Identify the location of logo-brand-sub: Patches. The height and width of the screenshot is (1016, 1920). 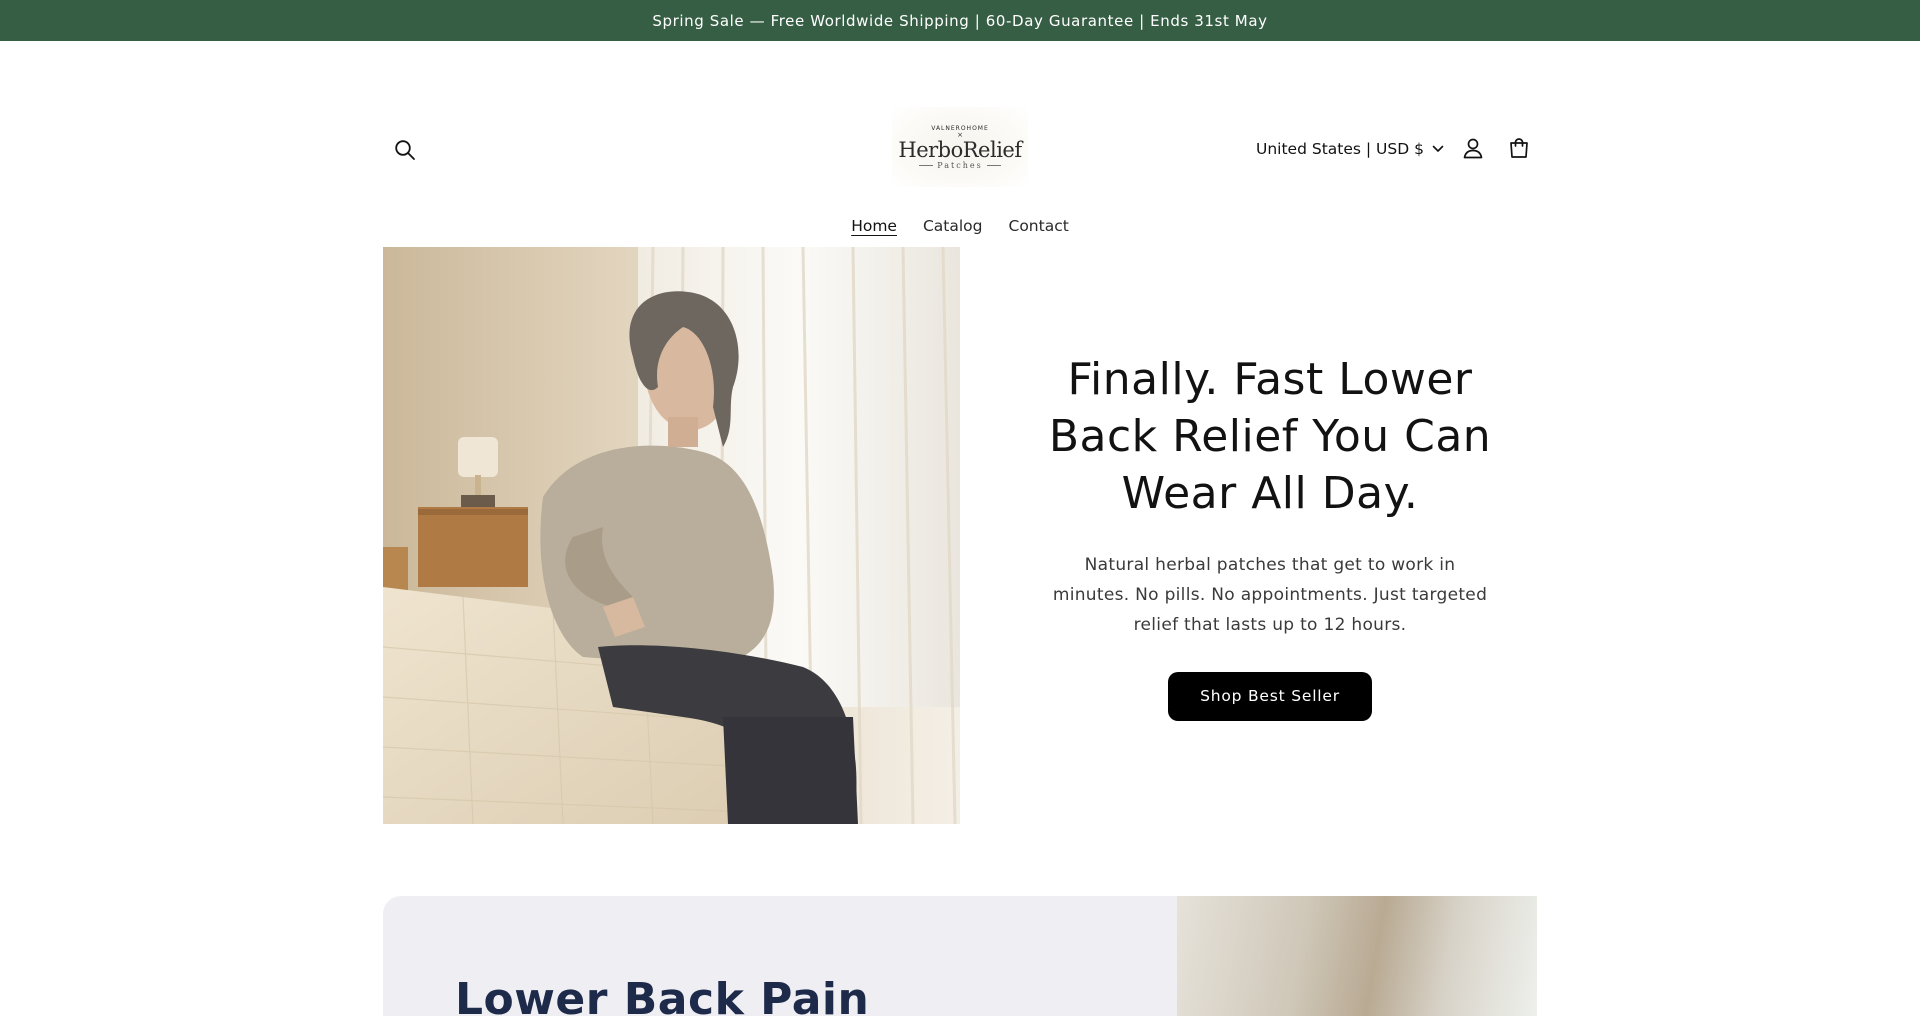
(960, 165).